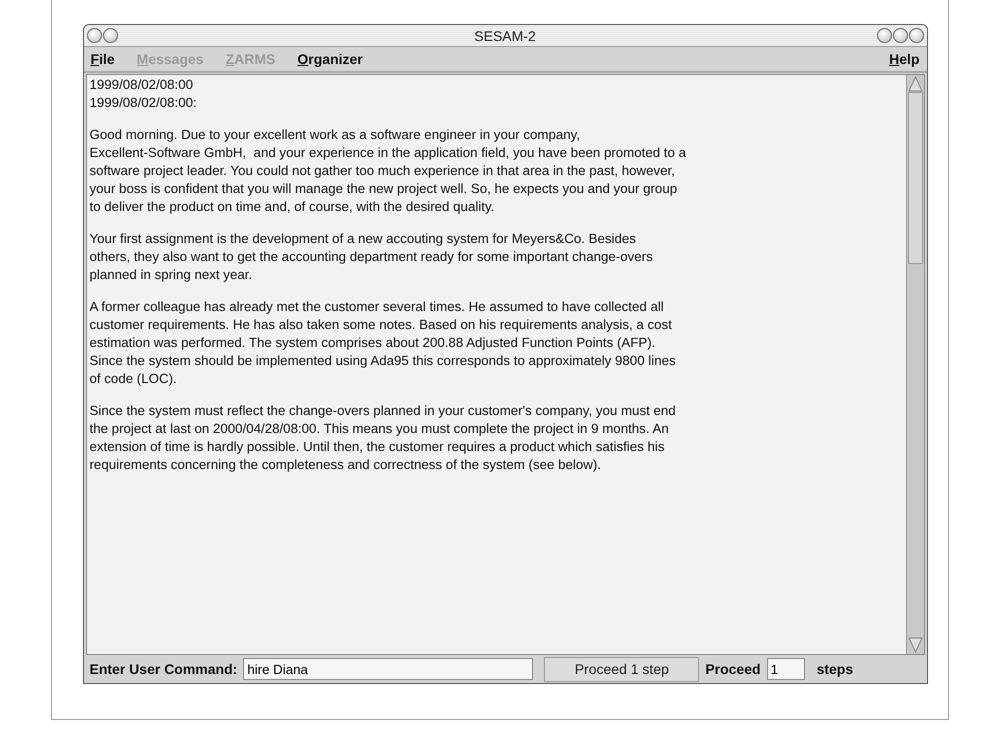 Image resolution: width=999 pixels, height=747 pixels. Describe the element at coordinates (904, 59) in the screenshot. I see `menu-item: Help` at that location.